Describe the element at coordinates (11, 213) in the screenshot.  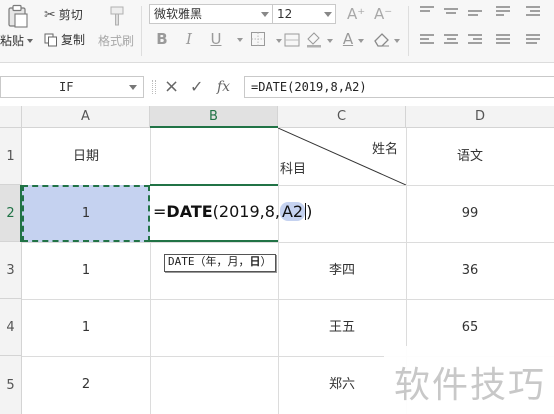
I see `row-header-2: 2` at that location.